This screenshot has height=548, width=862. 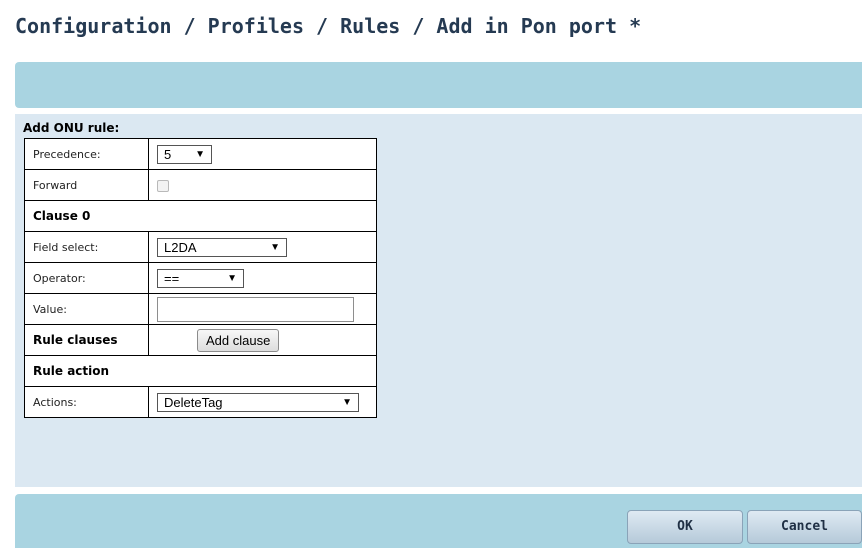 I want to click on actions-value: DeleteTag, so click(x=193, y=402).